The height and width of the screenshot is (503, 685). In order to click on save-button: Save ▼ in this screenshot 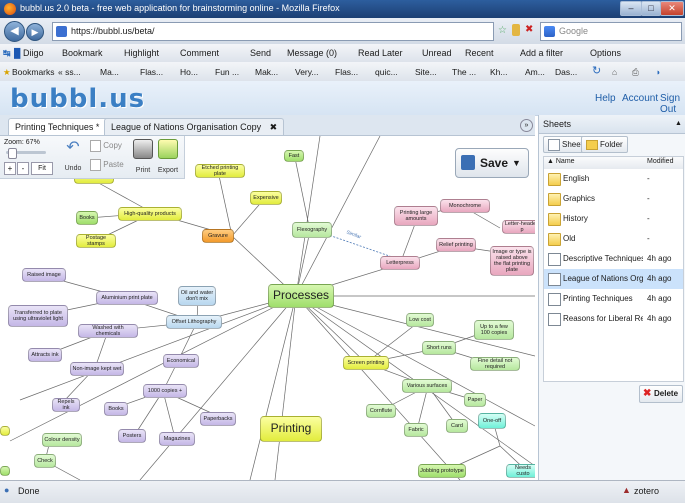, I will do `click(492, 163)`.